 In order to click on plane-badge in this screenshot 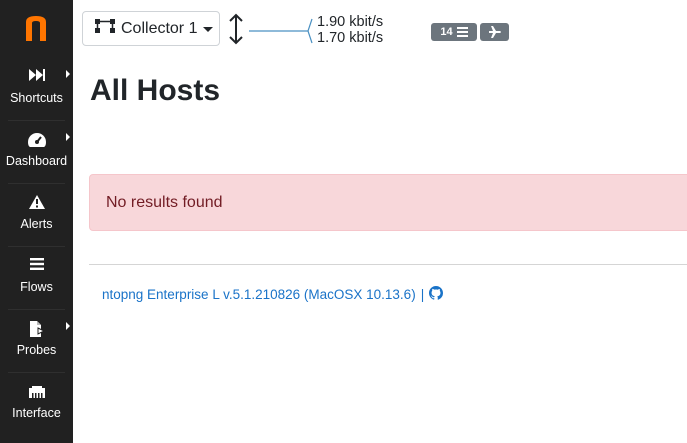, I will do `click(494, 32)`.